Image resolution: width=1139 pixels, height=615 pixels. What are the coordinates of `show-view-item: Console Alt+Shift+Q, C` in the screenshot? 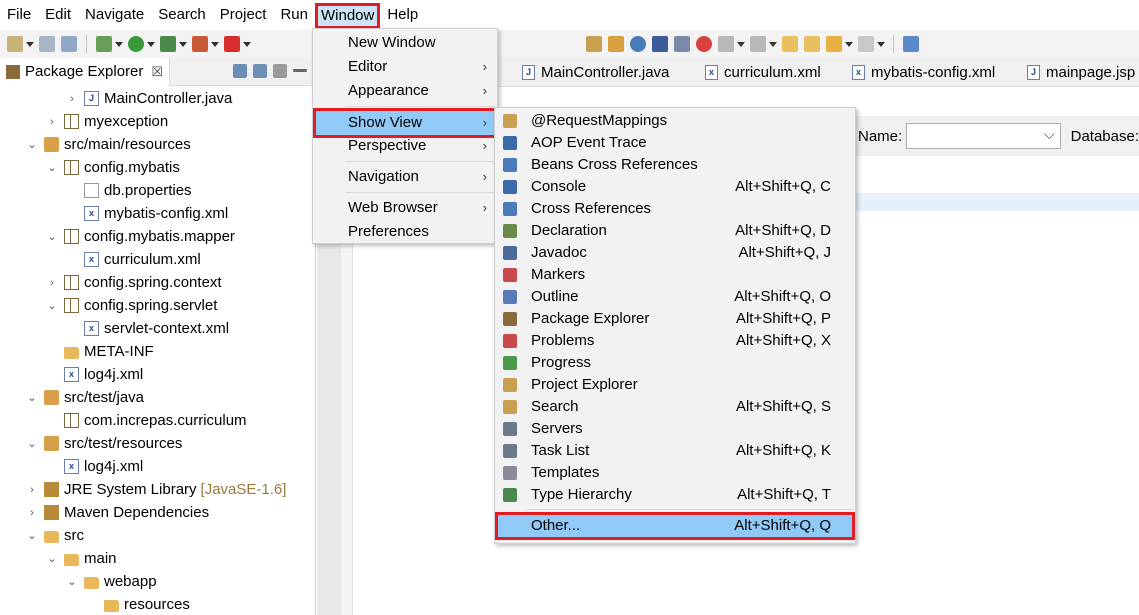 It's located at (675, 187).